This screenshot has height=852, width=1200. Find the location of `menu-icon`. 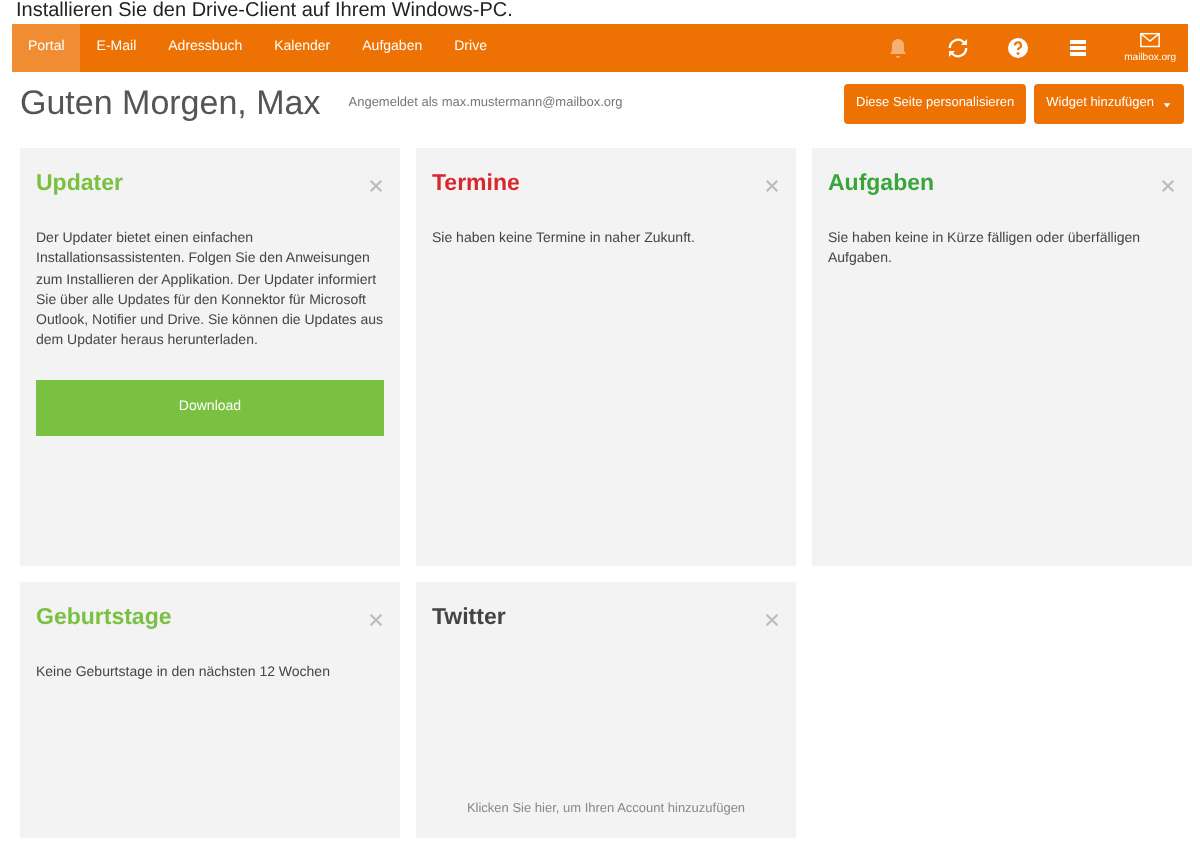

menu-icon is located at coordinates (1078, 48).